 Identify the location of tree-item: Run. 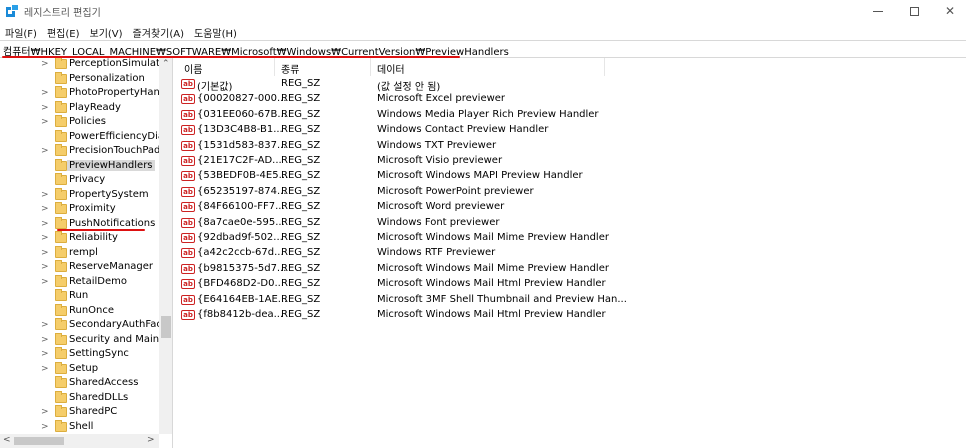
(80, 297).